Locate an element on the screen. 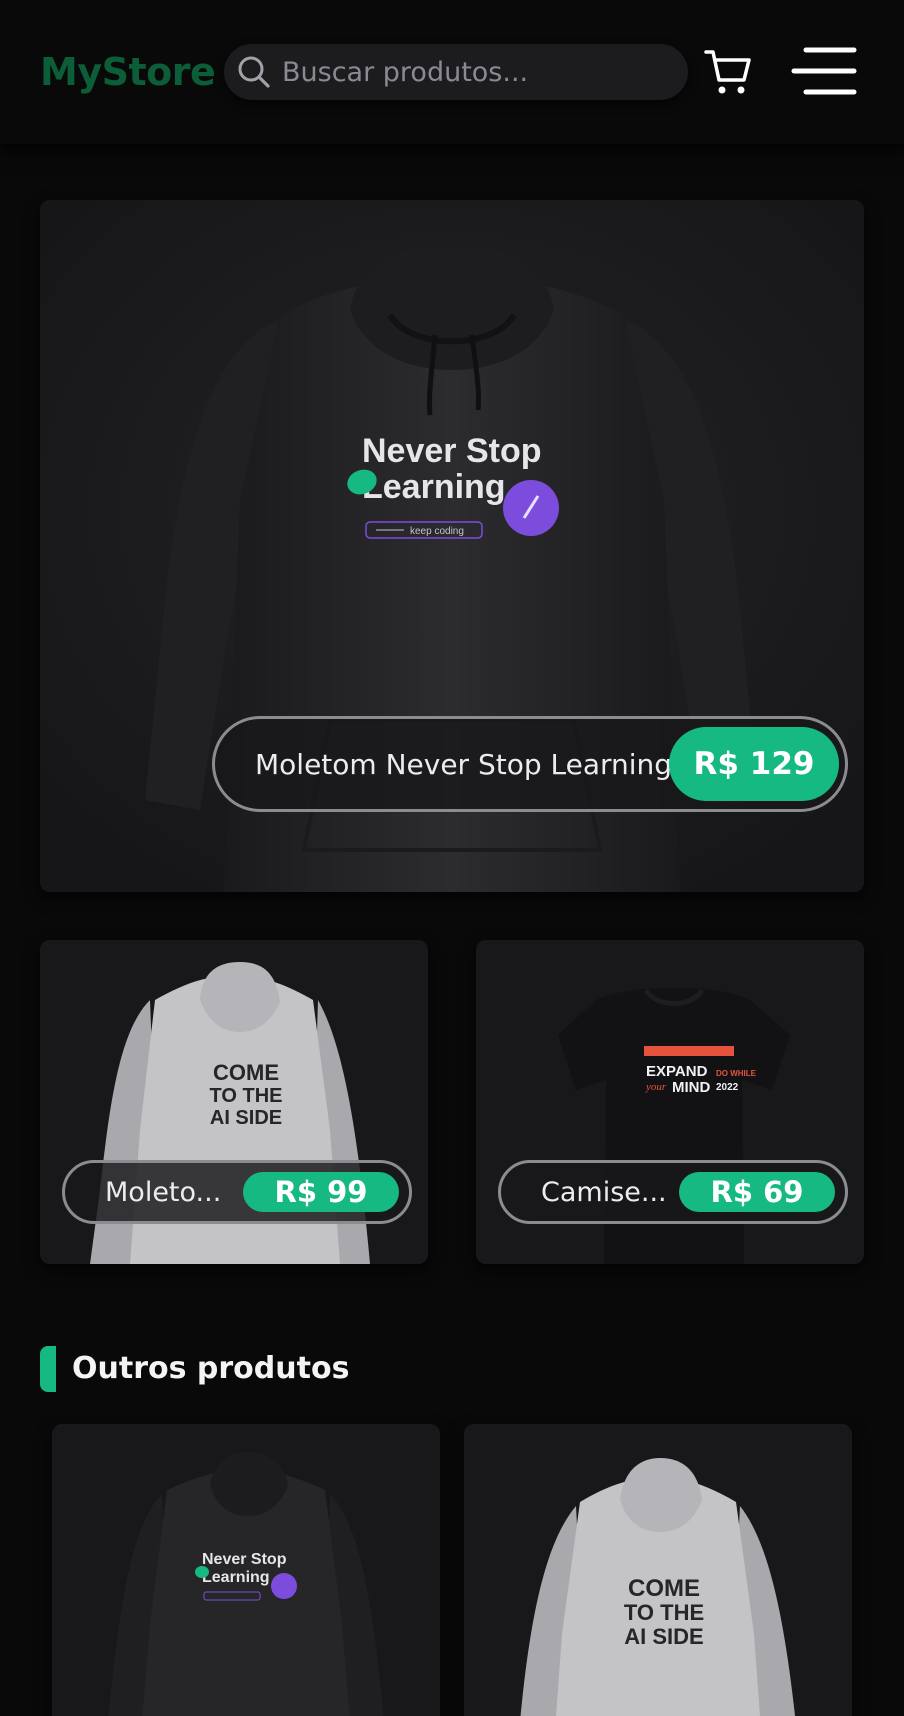 This screenshot has height=1716, width=904. product-card: COME TO THE AI SIDE Moleto... R$ 99 is located at coordinates (234, 1102).